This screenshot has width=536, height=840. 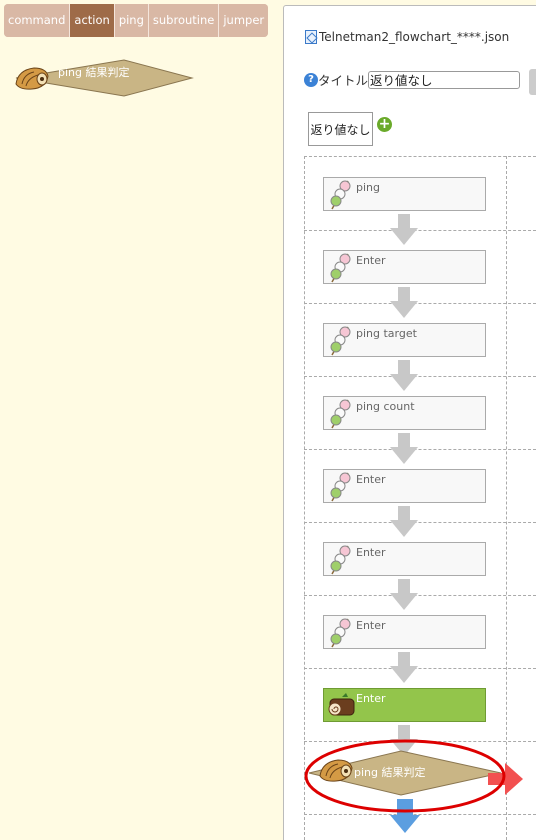 What do you see at coordinates (532, 82) in the screenshot?
I see `title-side-button` at bounding box center [532, 82].